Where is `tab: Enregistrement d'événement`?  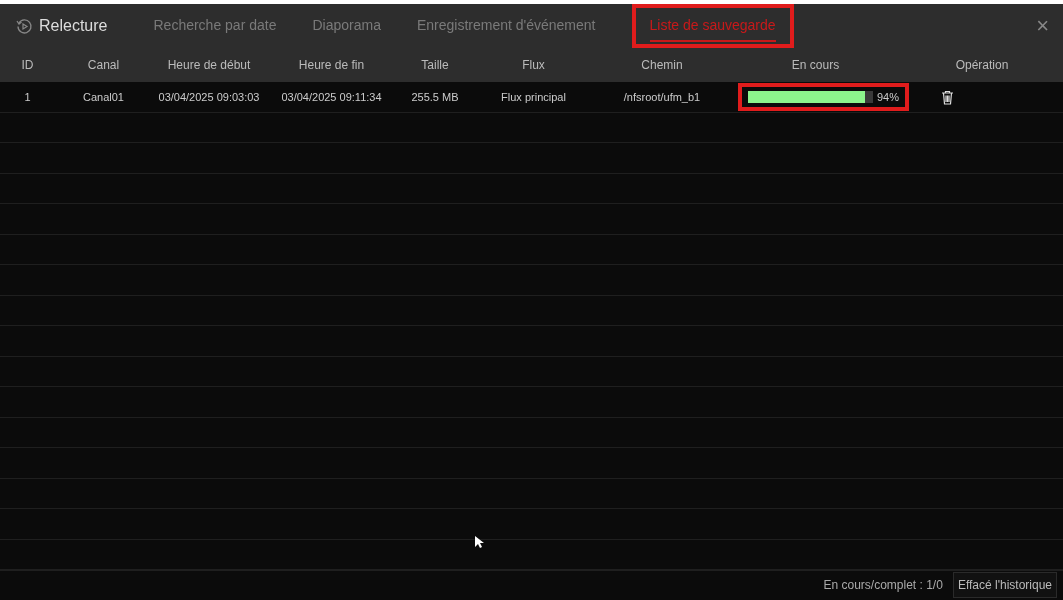 tab: Enregistrement d'événement is located at coordinates (506, 26).